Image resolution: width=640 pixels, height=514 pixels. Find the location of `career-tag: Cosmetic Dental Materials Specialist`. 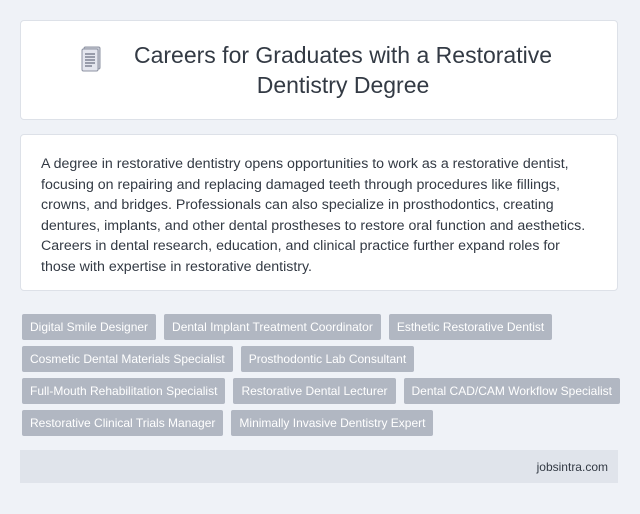

career-tag: Cosmetic Dental Materials Specialist is located at coordinates (127, 359).